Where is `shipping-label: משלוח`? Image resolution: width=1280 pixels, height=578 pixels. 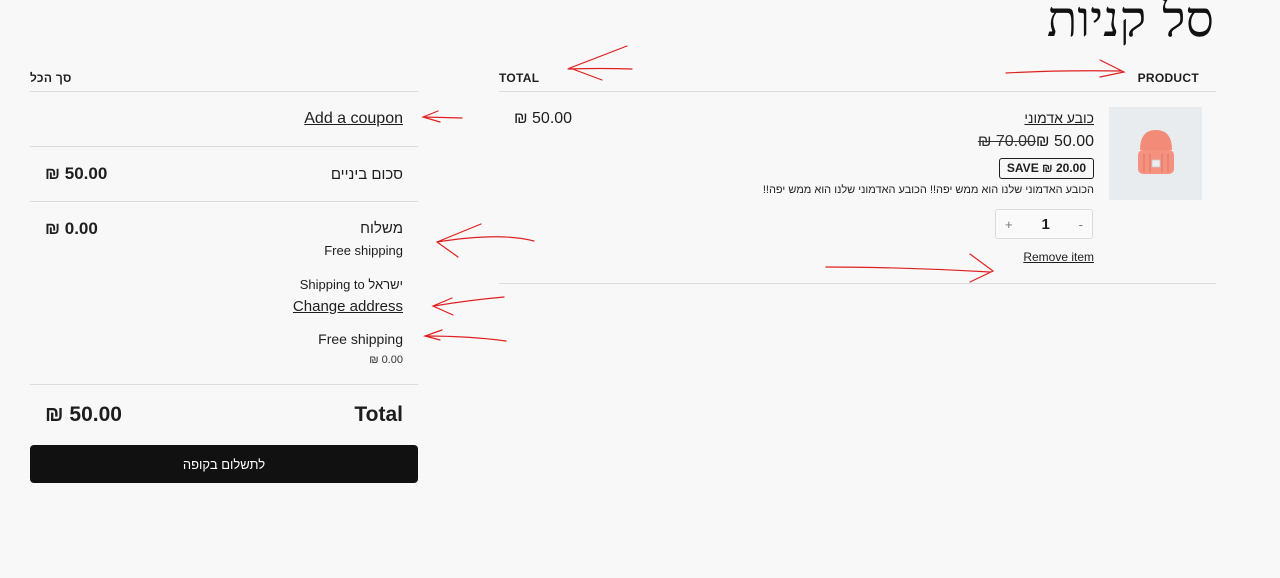
shipping-label: משלוח is located at coordinates (381, 228).